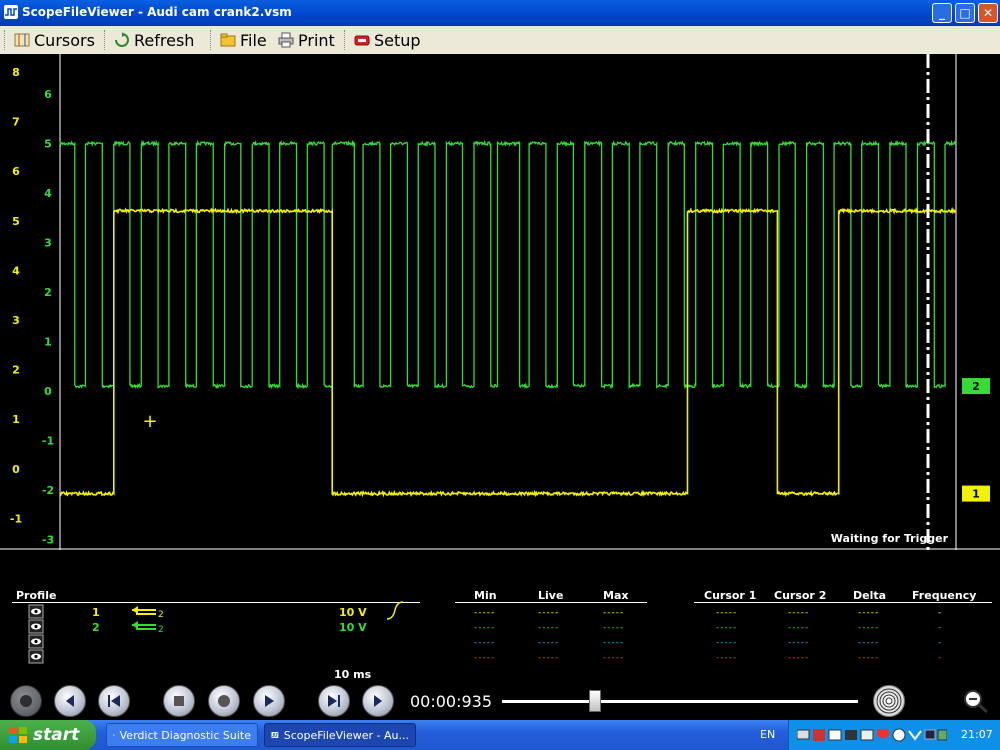  What do you see at coordinates (680, 701) in the screenshot?
I see `playback-slider-track` at bounding box center [680, 701].